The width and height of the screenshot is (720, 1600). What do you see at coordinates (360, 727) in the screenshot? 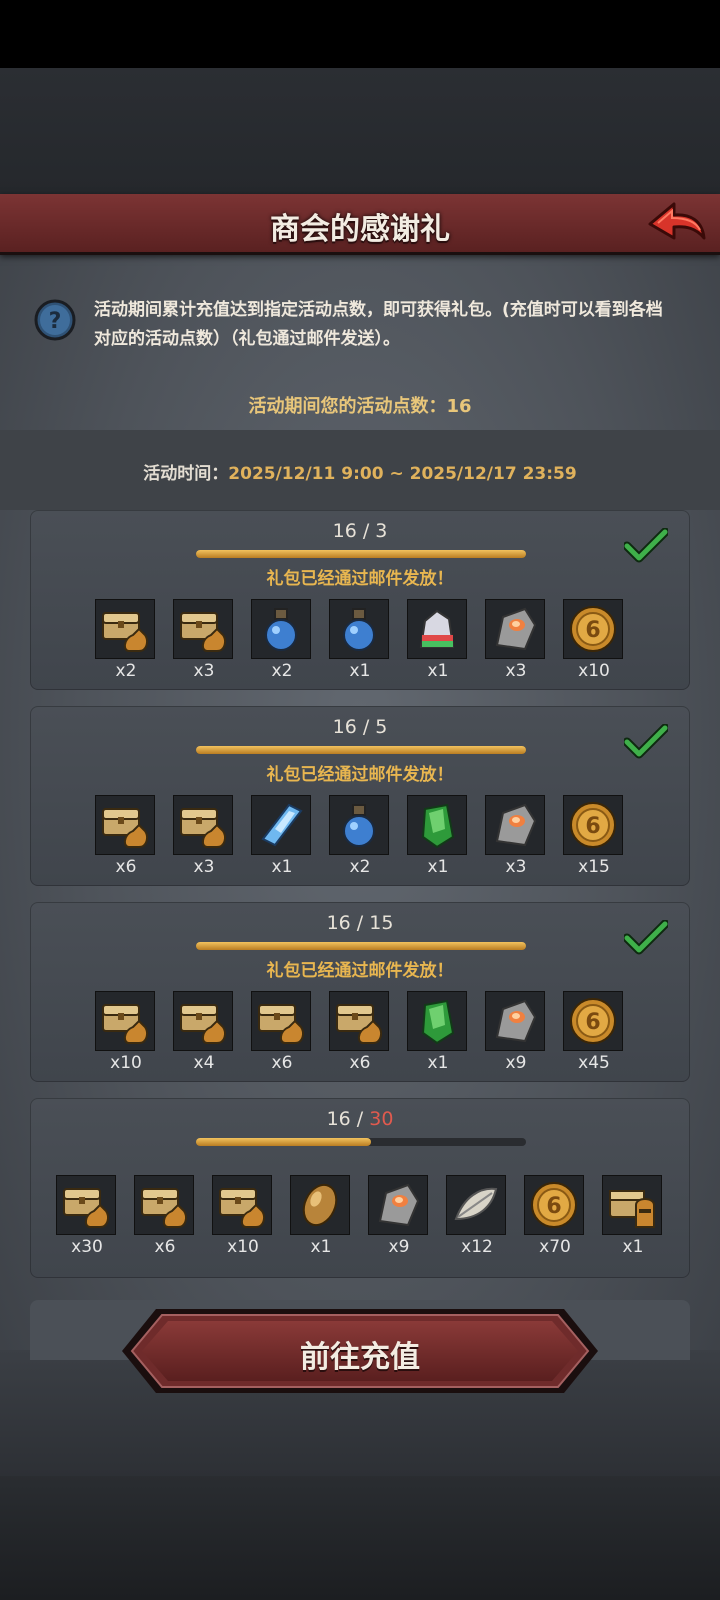
I see `tier-progress-text: 16 / 5` at bounding box center [360, 727].